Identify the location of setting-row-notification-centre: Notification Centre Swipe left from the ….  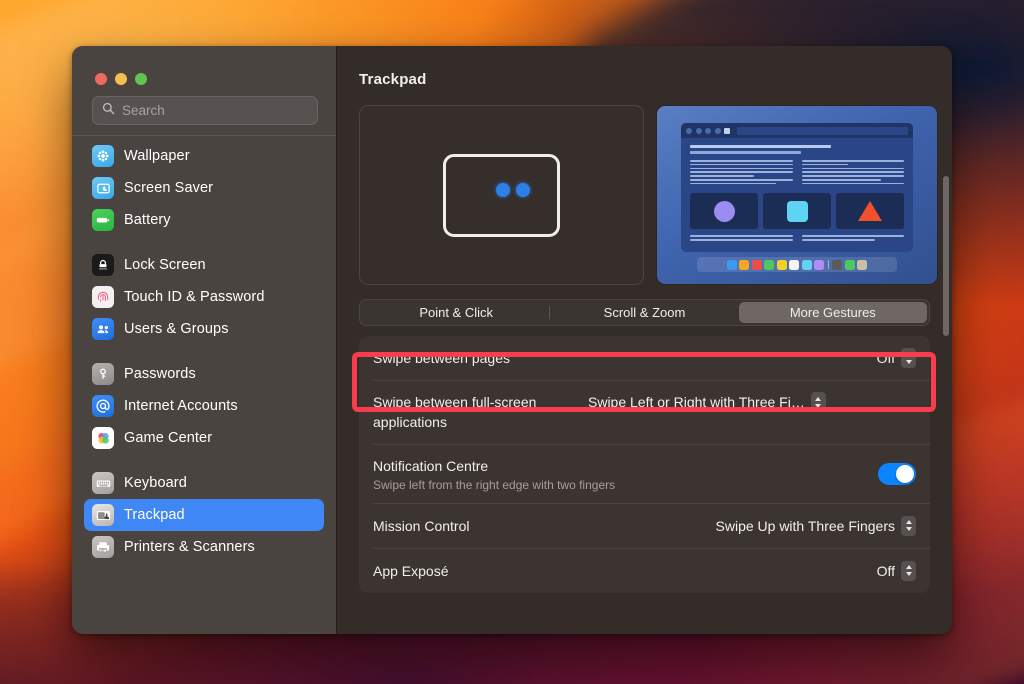
(644, 474).